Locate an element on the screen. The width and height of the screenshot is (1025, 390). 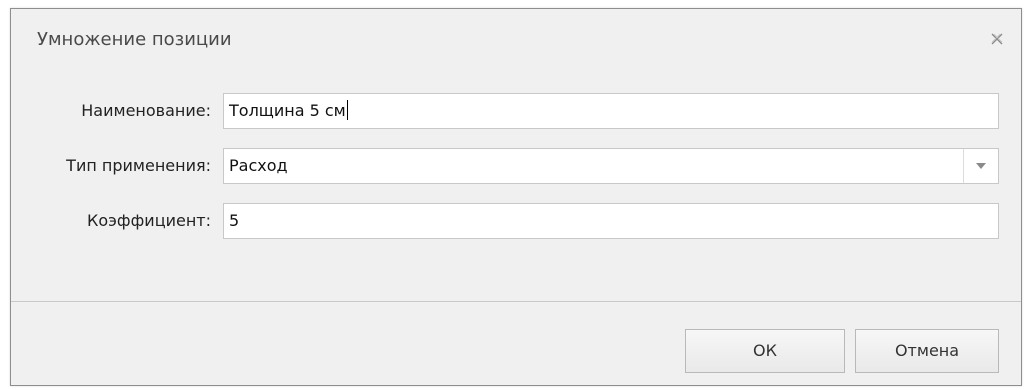
close-icon is located at coordinates (997, 39).